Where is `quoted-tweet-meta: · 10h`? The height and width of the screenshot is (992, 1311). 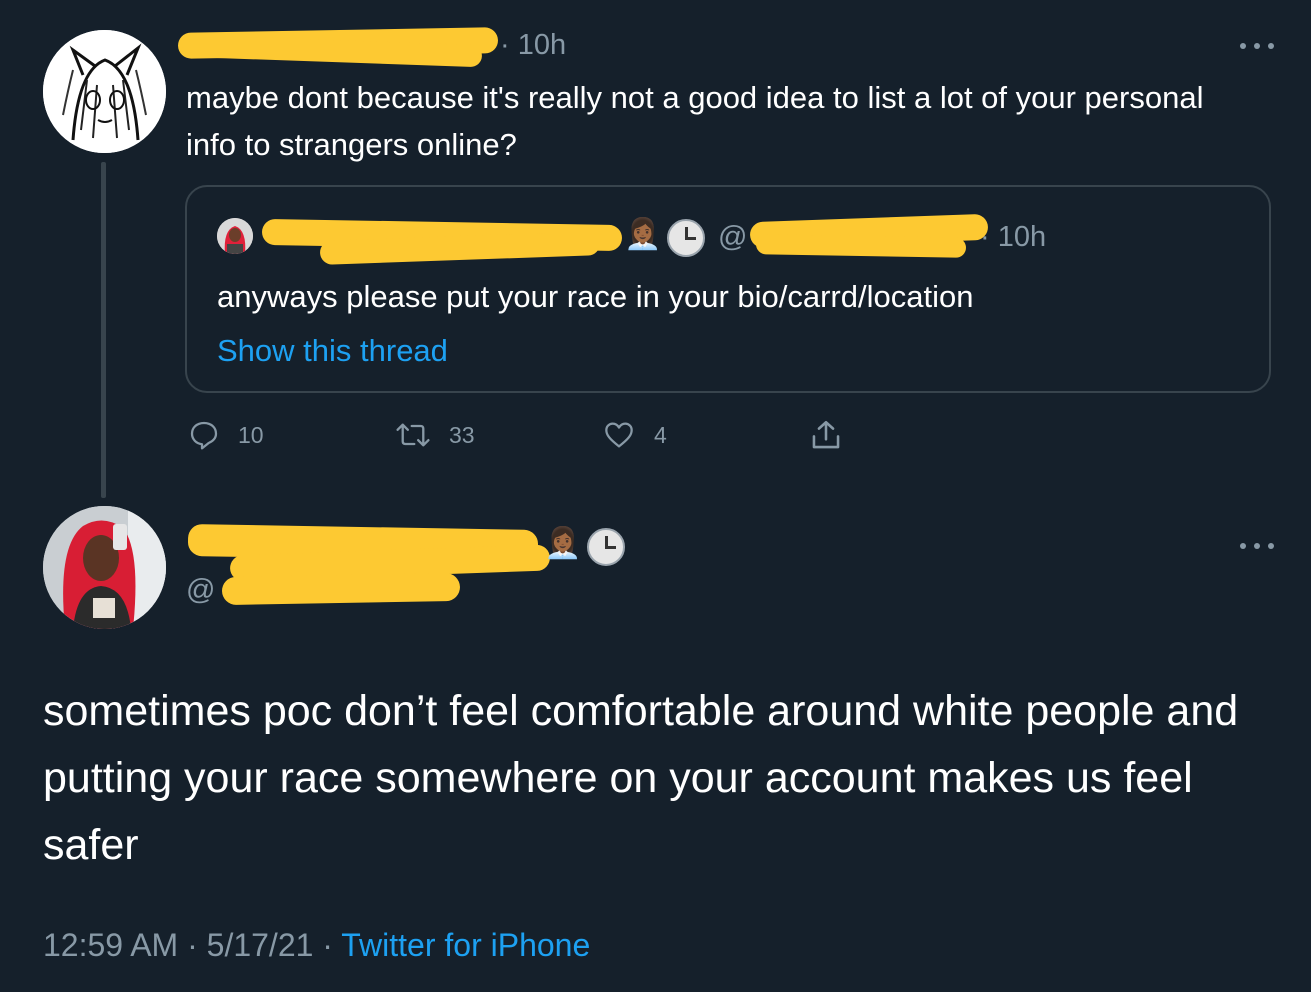
quoted-tweet-meta: · 10h is located at coordinates (1013, 237).